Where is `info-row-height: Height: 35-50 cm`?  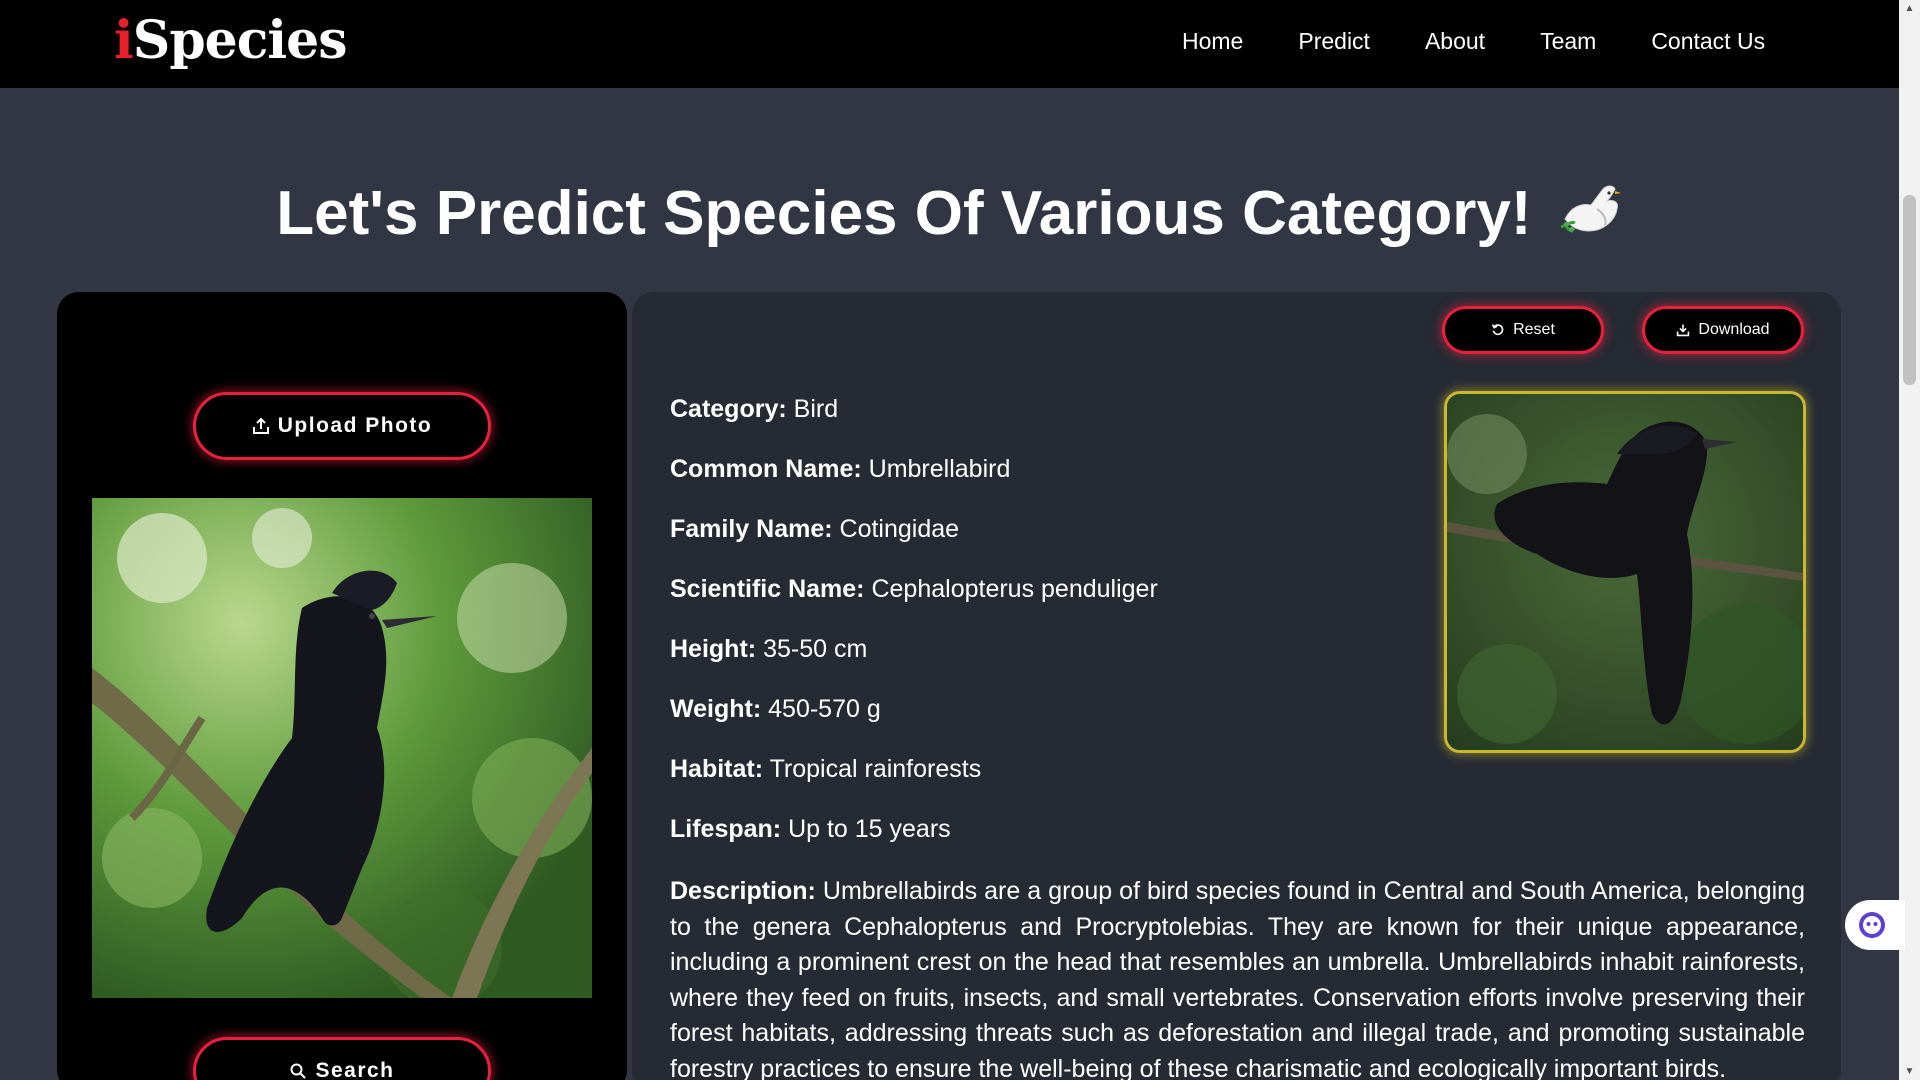
info-row-height: Height: 35-50 cm is located at coordinates (1237, 649).